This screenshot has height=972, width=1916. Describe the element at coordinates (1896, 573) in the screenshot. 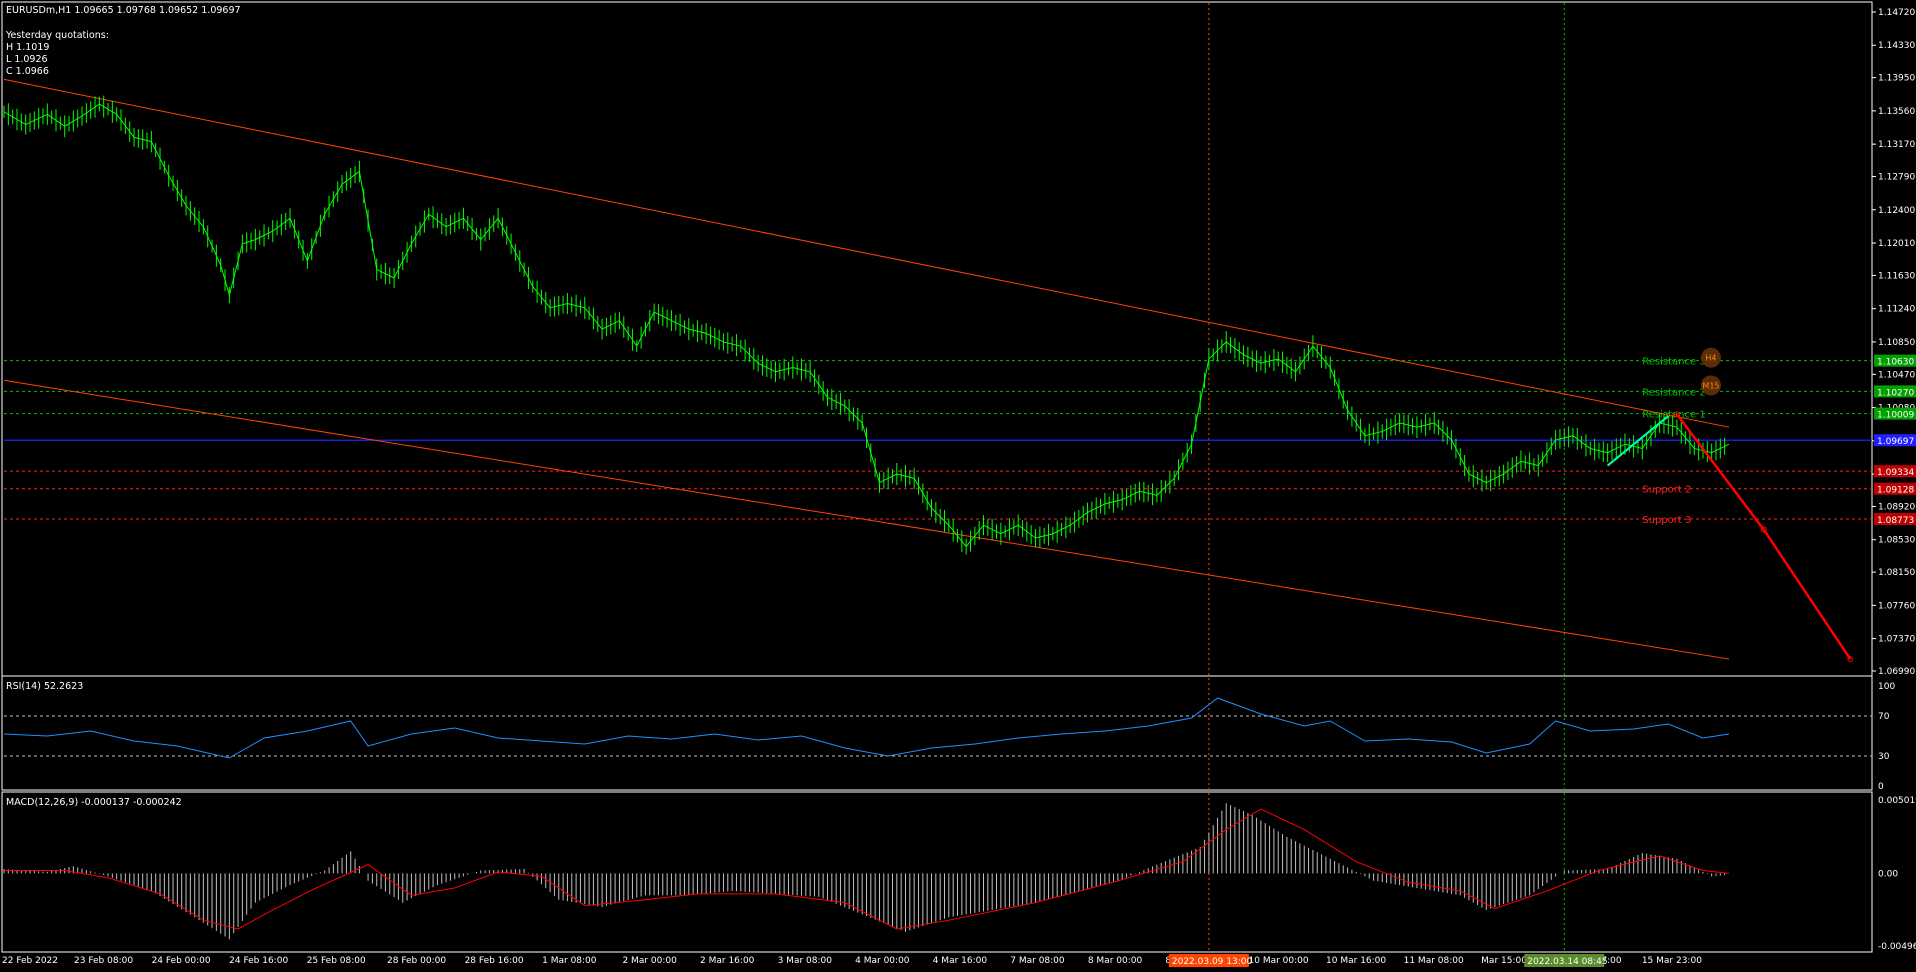

I see `y-tick-label: 1.08150` at that location.